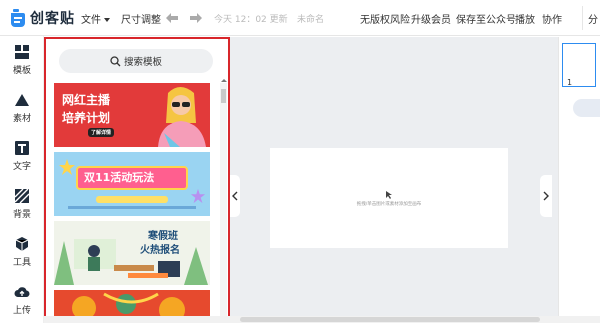 The height and width of the screenshot is (323, 600). I want to click on template-card: 双11活动玩法, so click(132, 184).